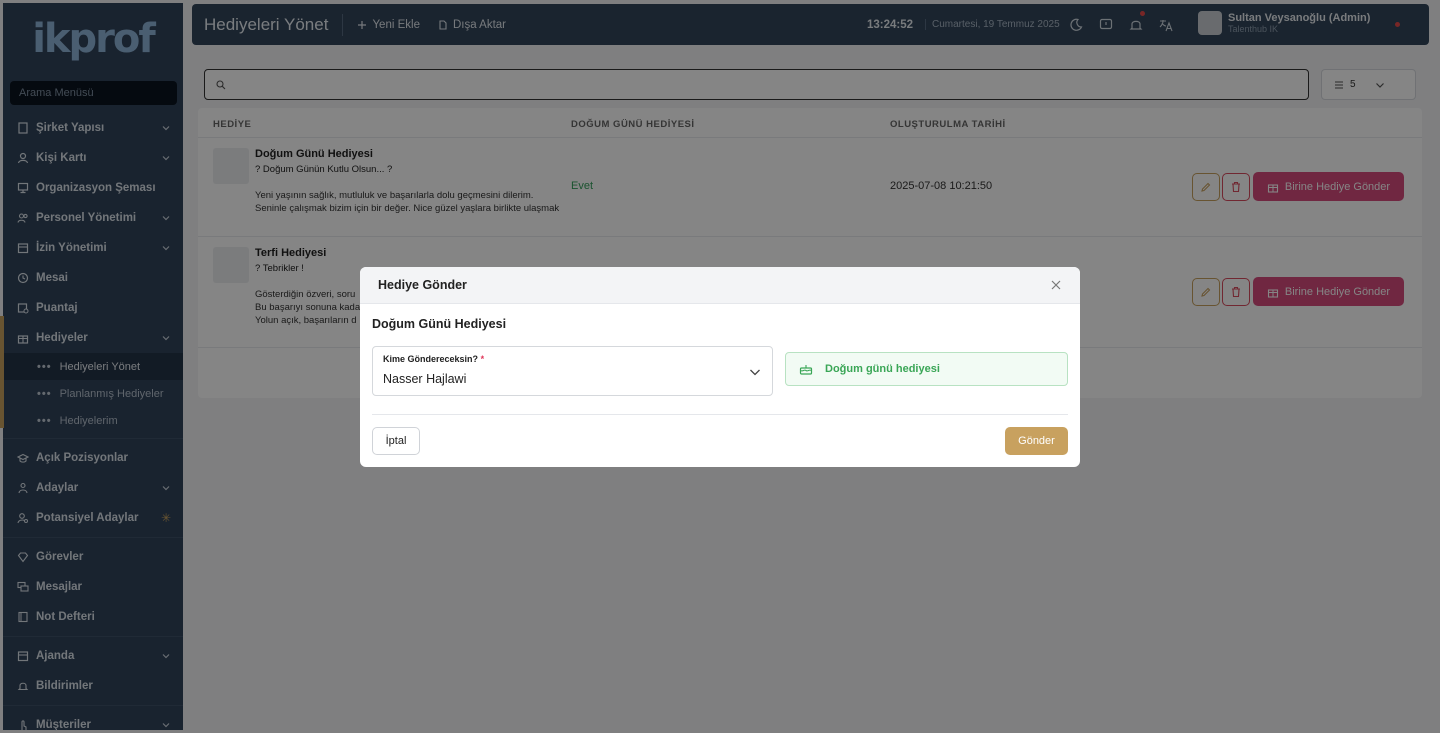 The width and height of the screenshot is (1440, 733). What do you see at coordinates (482, 359) in the screenshot?
I see `required-mark: *` at bounding box center [482, 359].